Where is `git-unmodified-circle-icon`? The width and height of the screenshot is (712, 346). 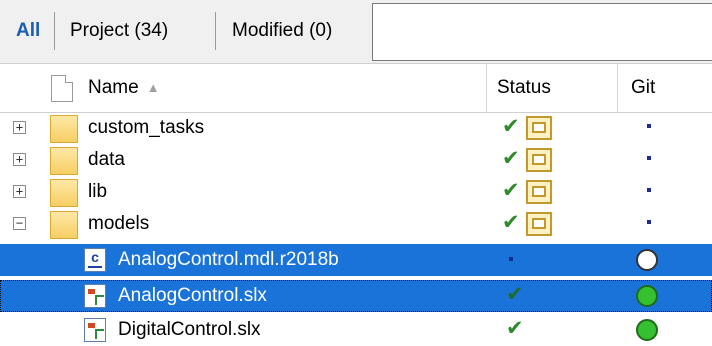 git-unmodified-circle-icon is located at coordinates (647, 260).